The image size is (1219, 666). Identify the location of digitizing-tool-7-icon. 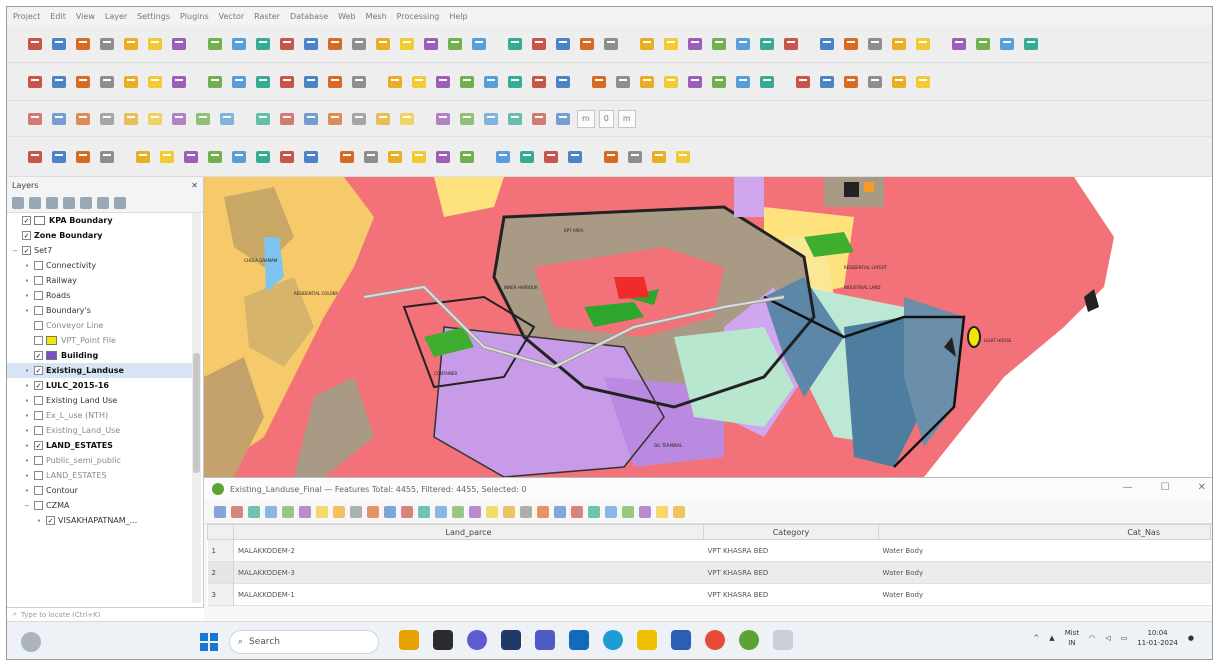
(179, 82).